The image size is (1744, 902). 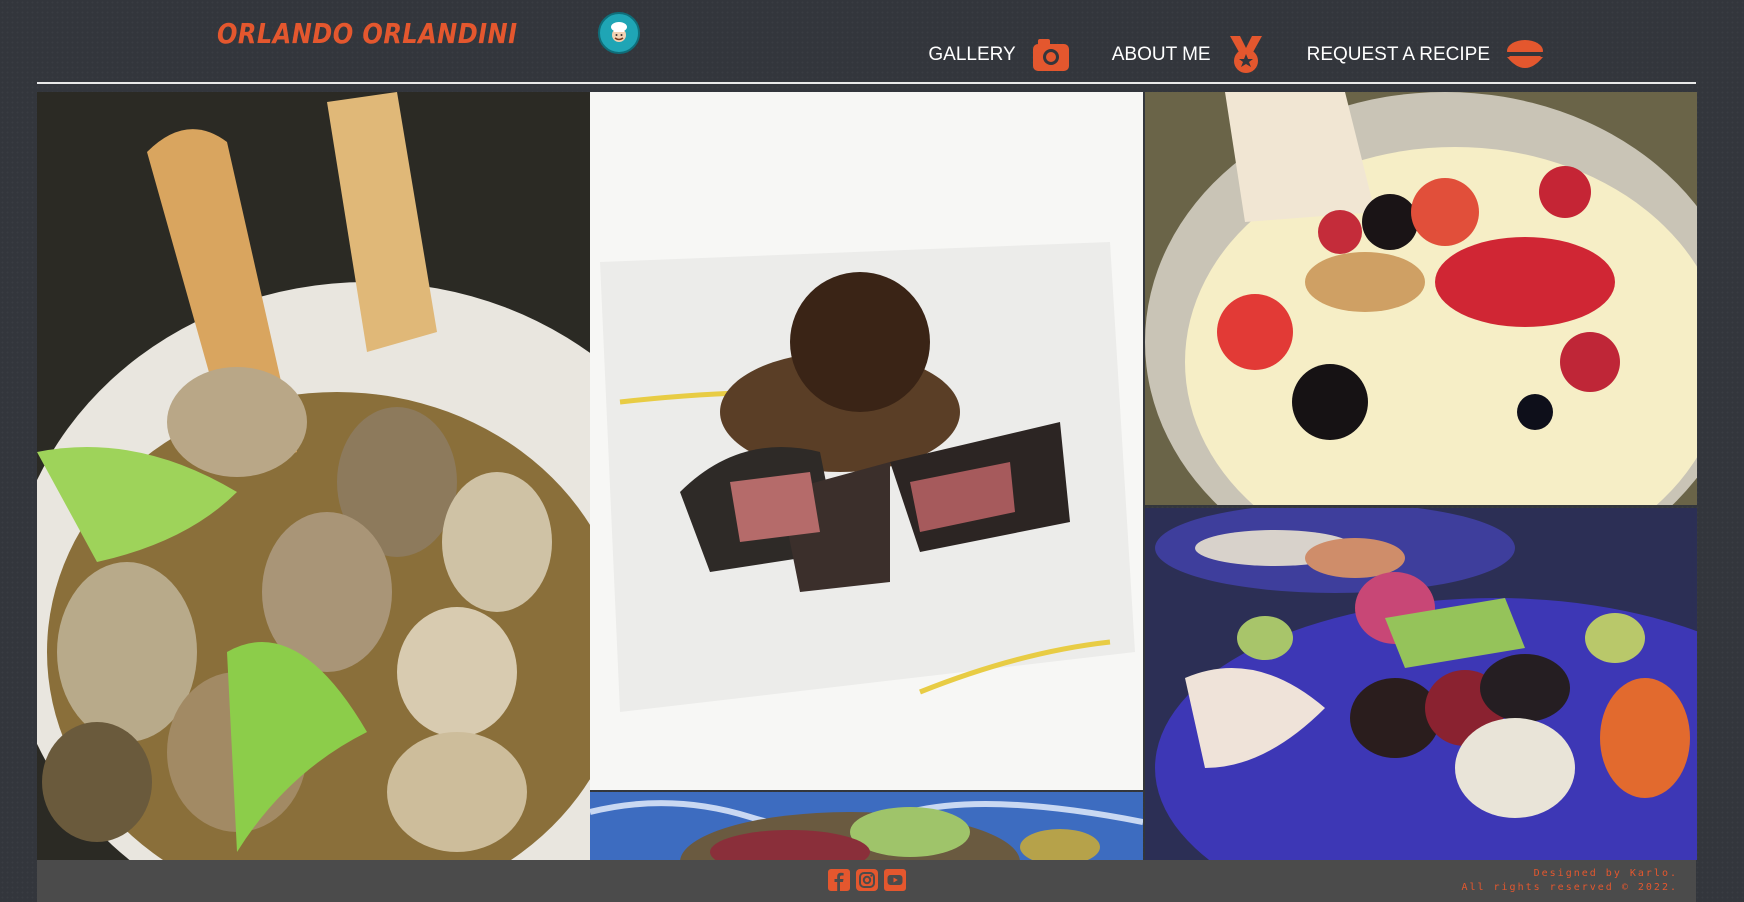 I want to click on facebook-icon, so click(x=838, y=880).